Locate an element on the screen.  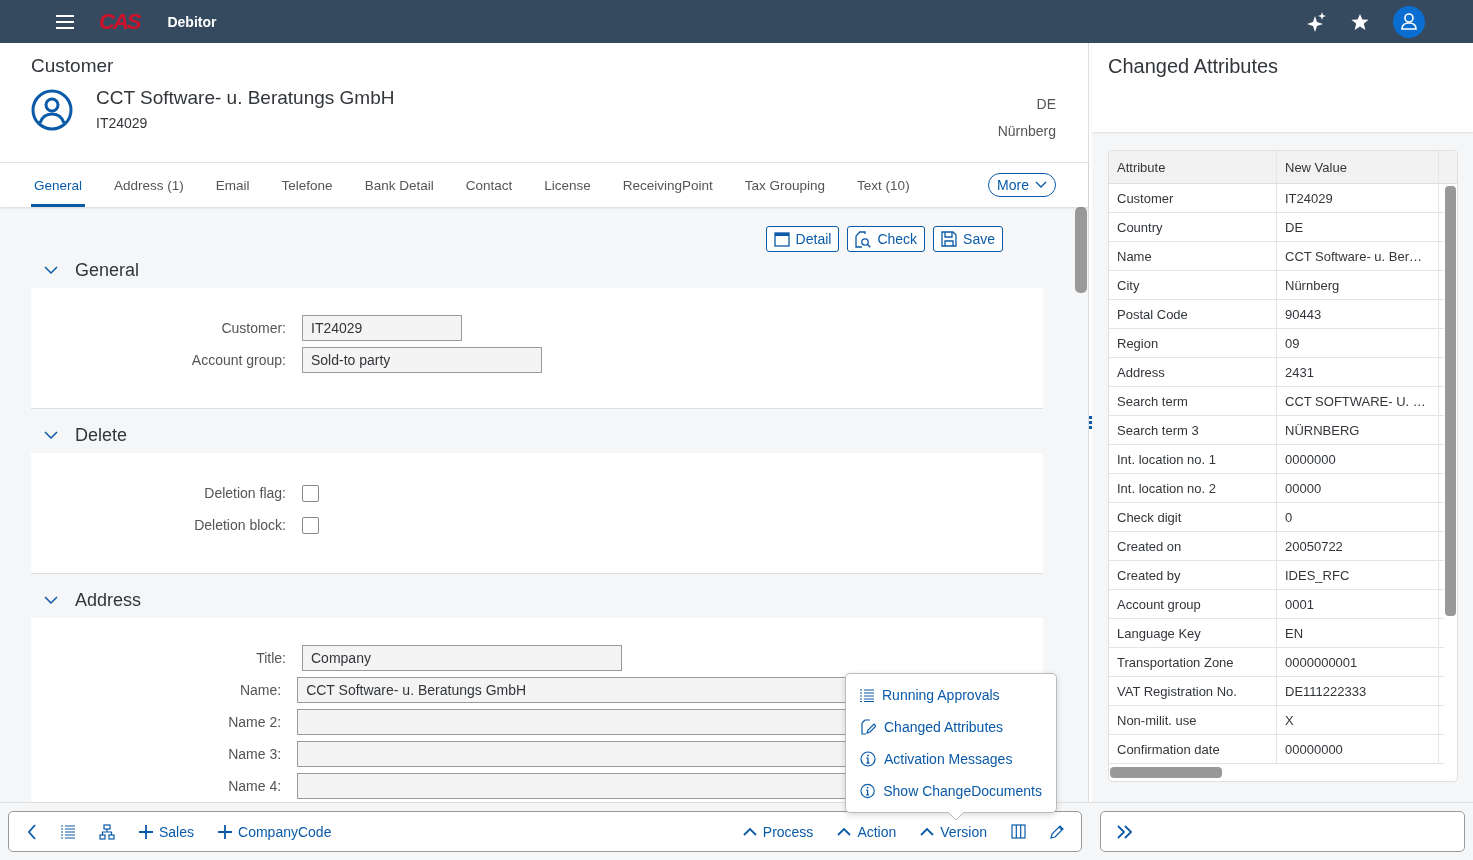
section-title: Delete is located at coordinates (101, 435).